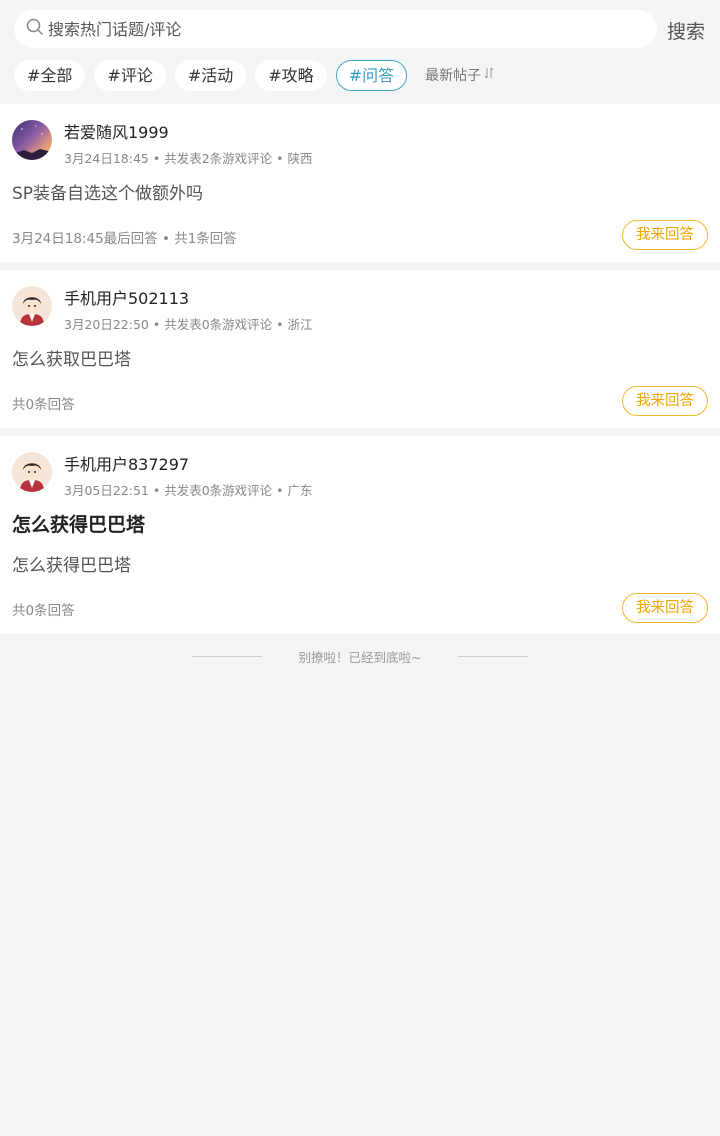 Image resolution: width=720 pixels, height=1136 pixels. What do you see at coordinates (188, 324) in the screenshot?
I see `post-meta: 3月20日22:50 • 共发表0条游戏评论 • 浙江` at bounding box center [188, 324].